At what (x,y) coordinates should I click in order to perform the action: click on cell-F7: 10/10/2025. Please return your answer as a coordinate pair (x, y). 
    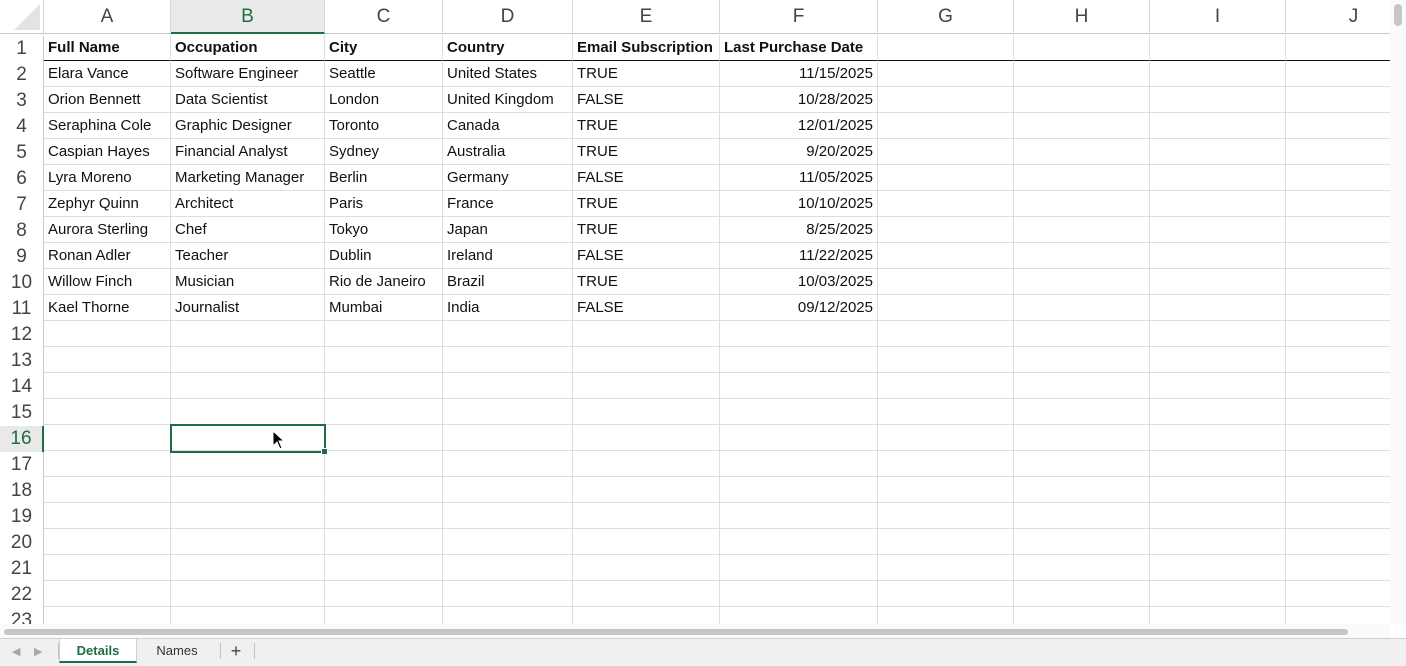
    Looking at the image, I should click on (799, 204).